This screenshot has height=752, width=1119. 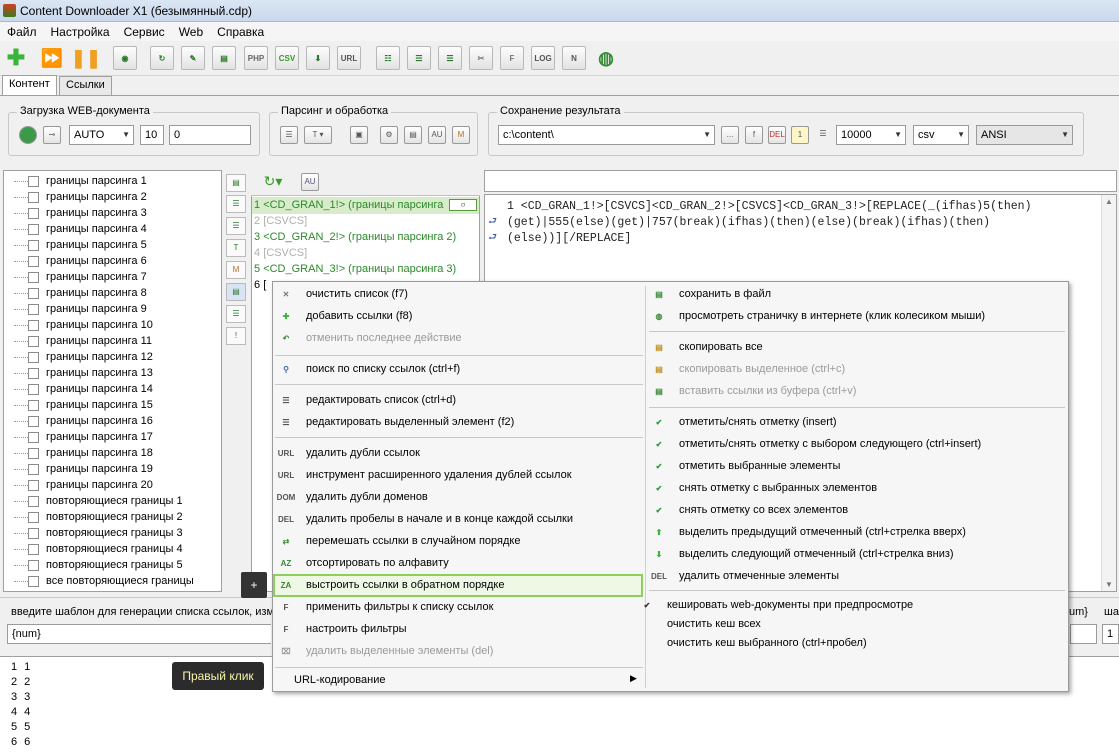 What do you see at coordinates (941, 135) in the screenshot?
I see `format-select: csv` at bounding box center [941, 135].